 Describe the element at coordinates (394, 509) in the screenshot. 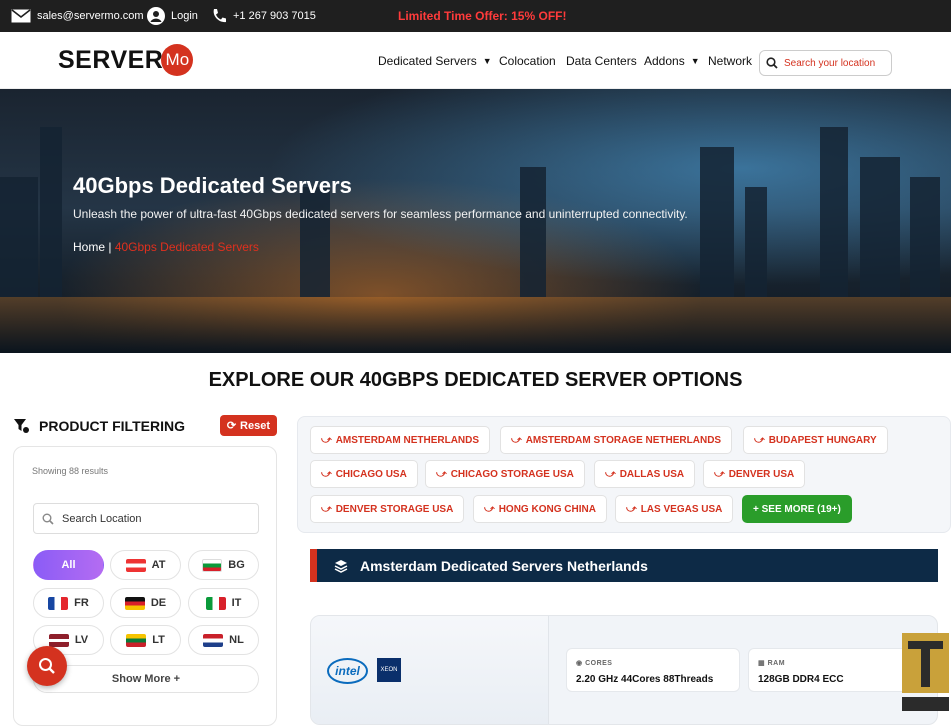

I see `tag-label: DENVER STORAGE USA` at that location.